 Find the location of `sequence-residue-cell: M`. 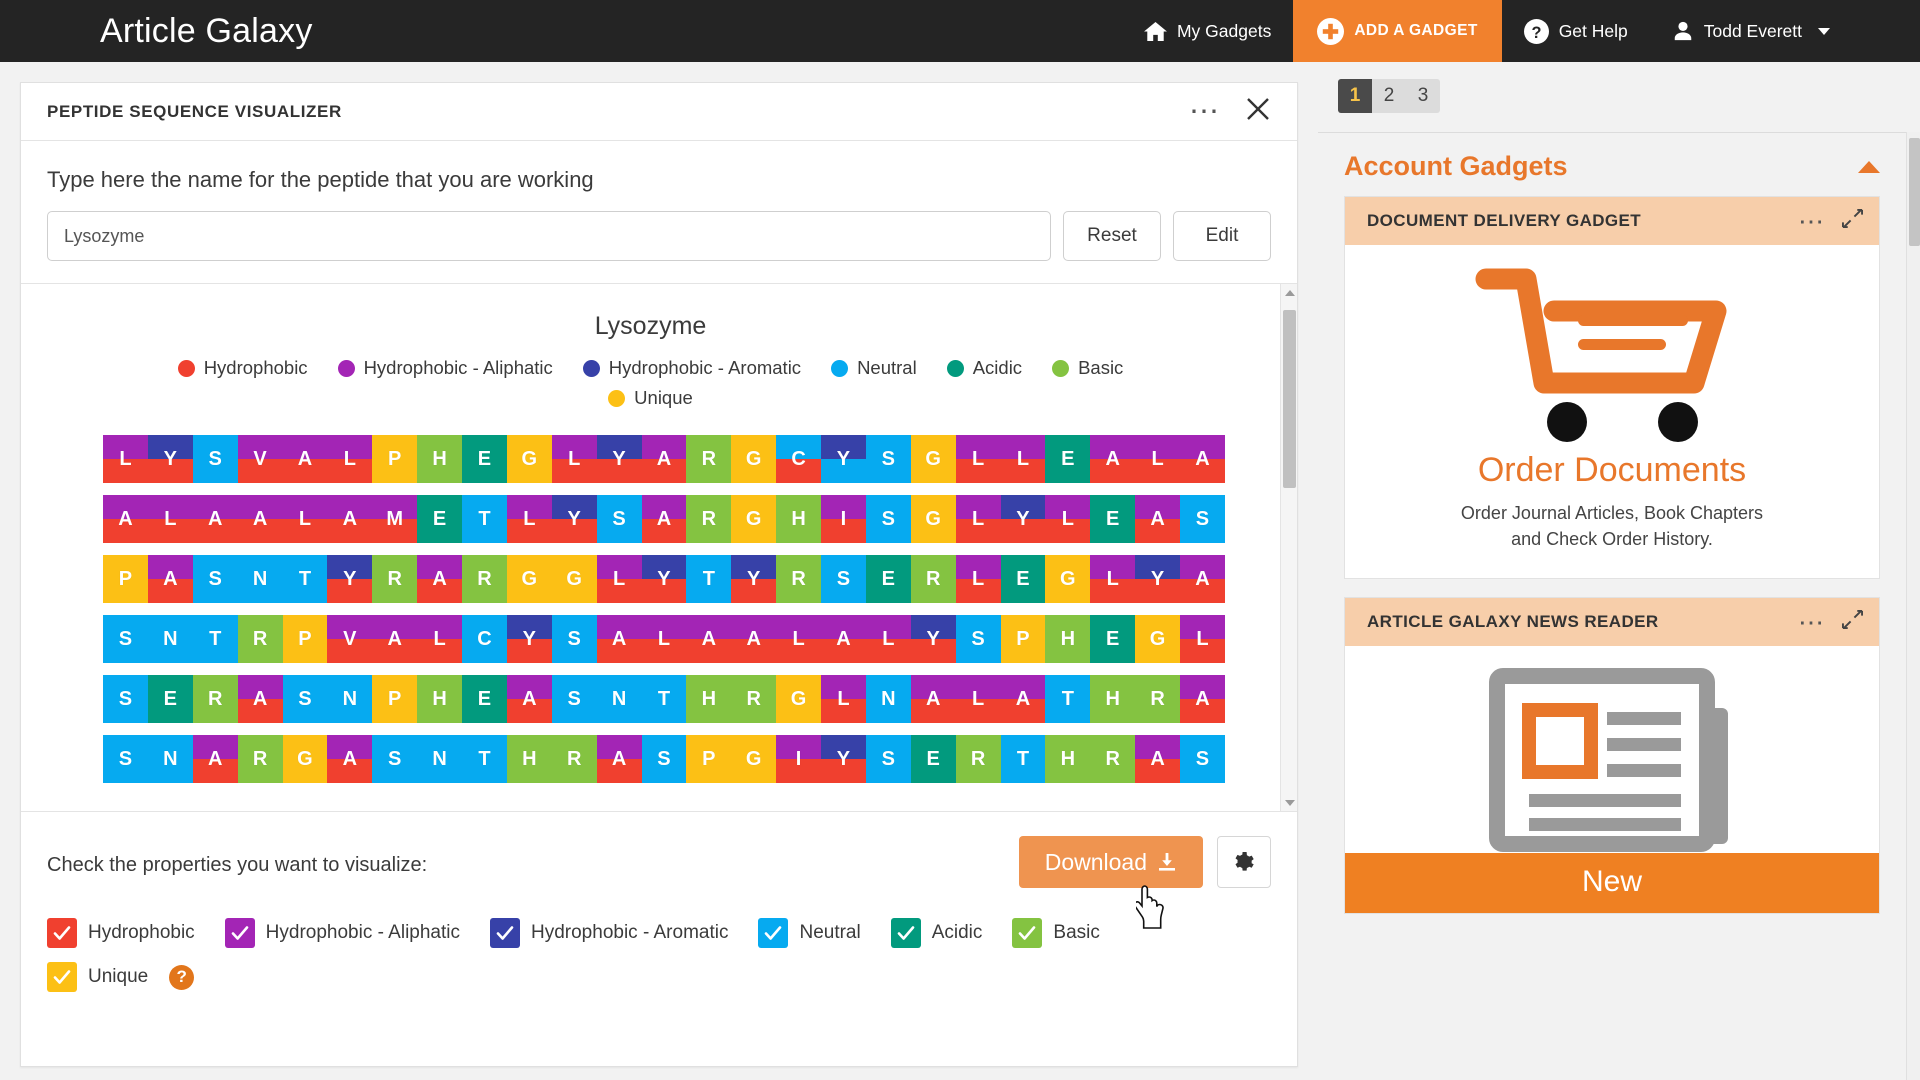

sequence-residue-cell: M is located at coordinates (395, 519).